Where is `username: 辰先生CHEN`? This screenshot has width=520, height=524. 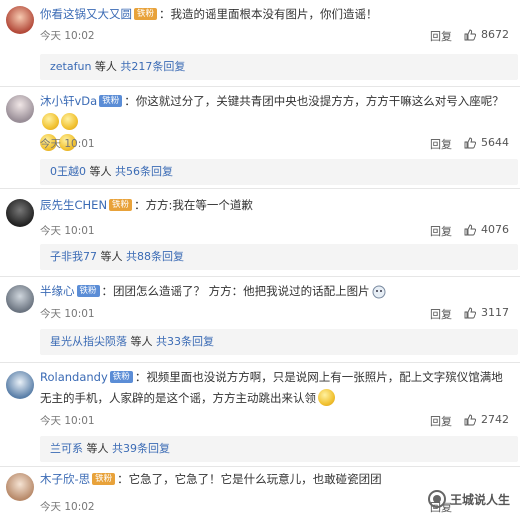
username: 辰先生CHEN is located at coordinates (73, 205).